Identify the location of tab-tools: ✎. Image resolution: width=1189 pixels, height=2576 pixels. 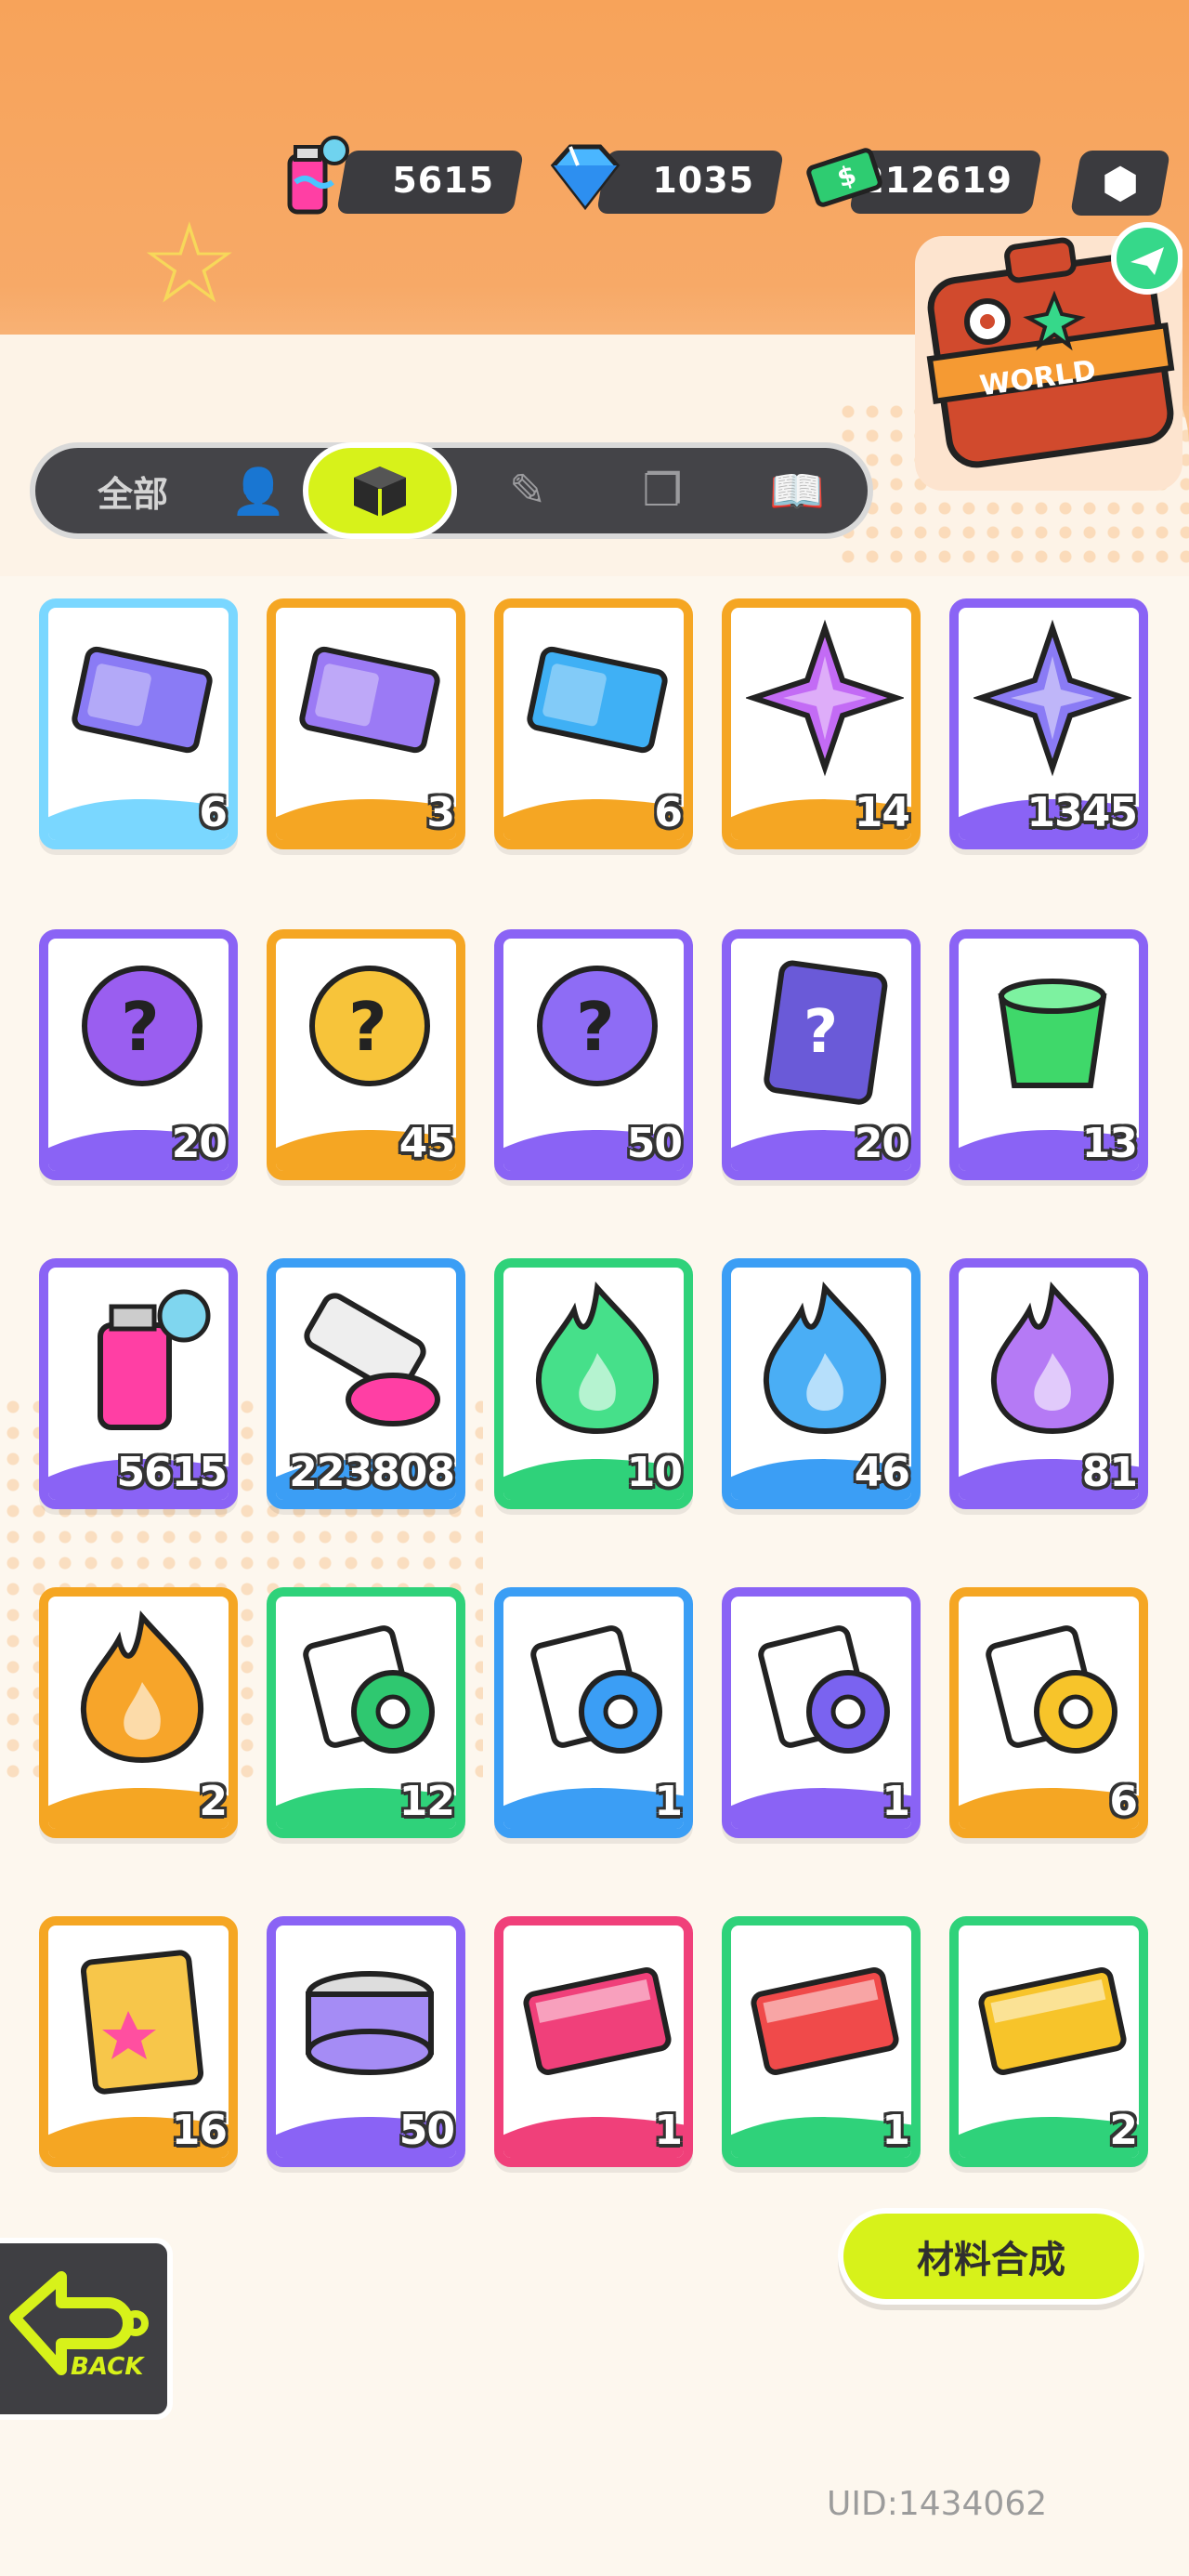
(527, 490).